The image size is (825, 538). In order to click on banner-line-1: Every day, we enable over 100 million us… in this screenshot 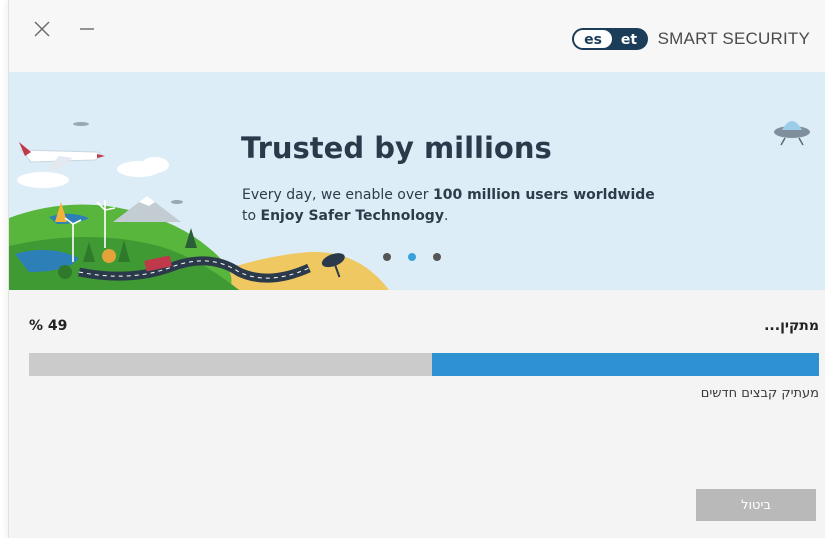, I will do `click(448, 195)`.